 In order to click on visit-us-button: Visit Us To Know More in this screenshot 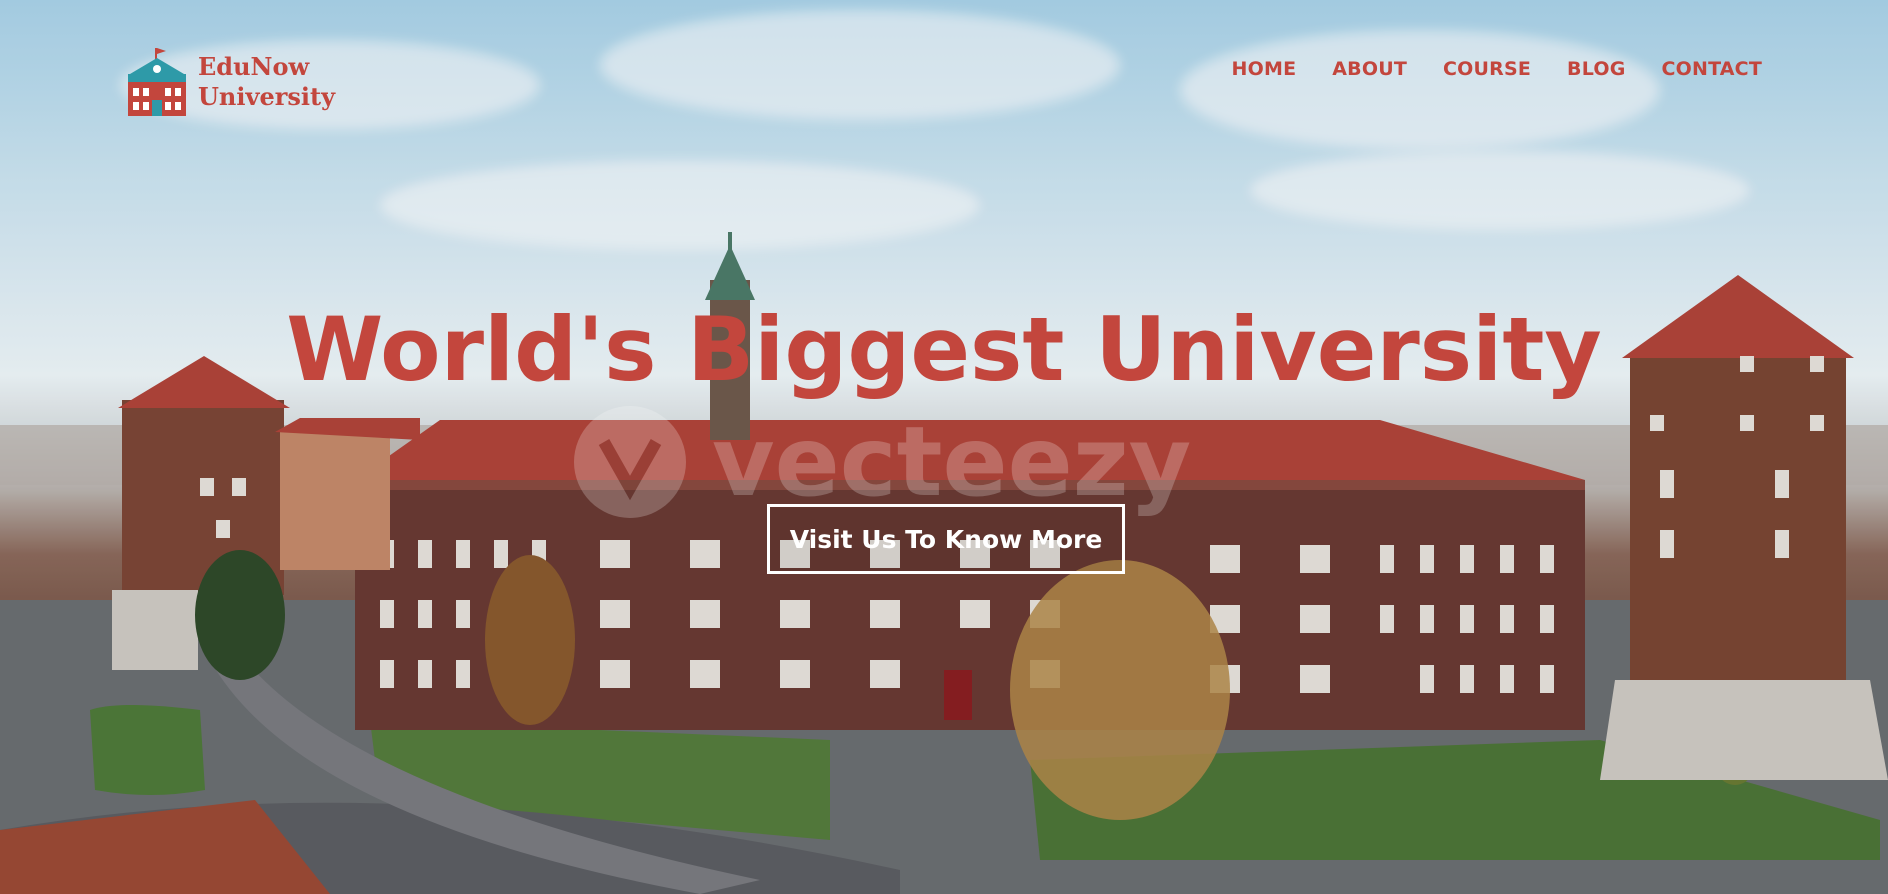, I will do `click(946, 539)`.